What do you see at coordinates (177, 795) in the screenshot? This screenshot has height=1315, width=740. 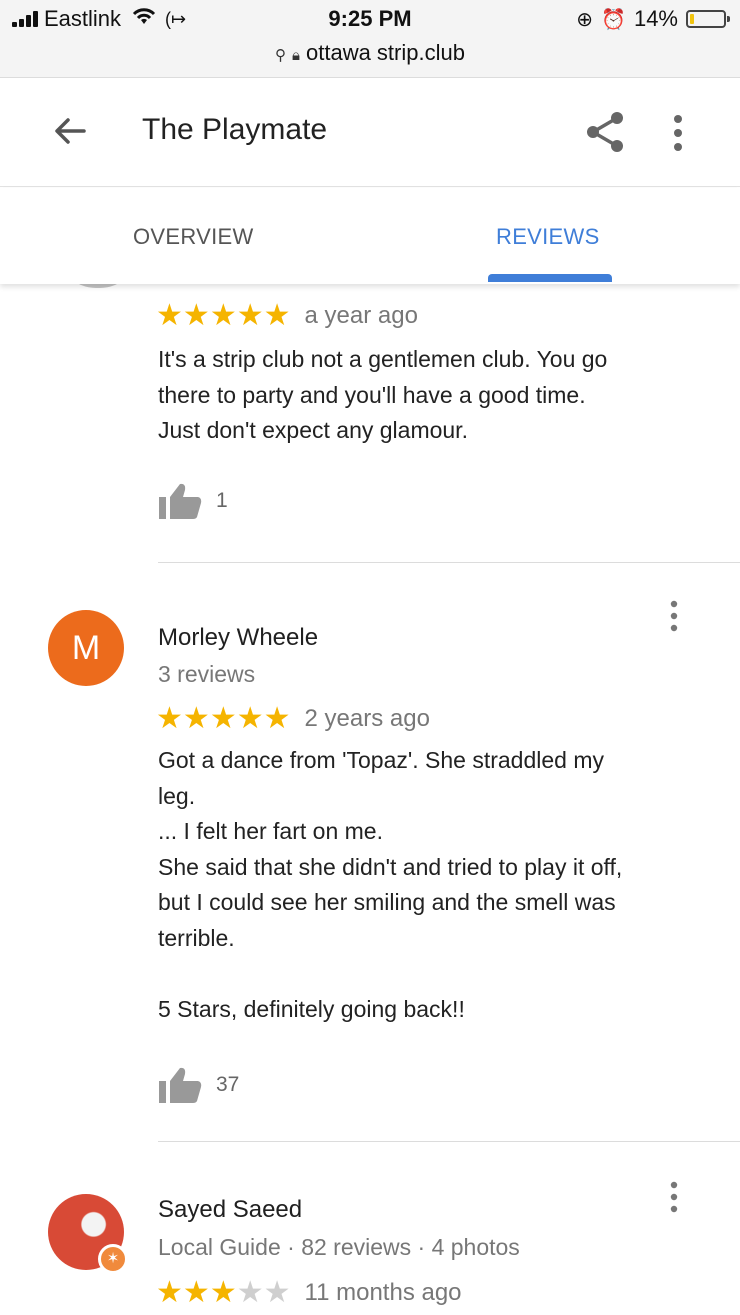 I see `review-line: leg.` at bounding box center [177, 795].